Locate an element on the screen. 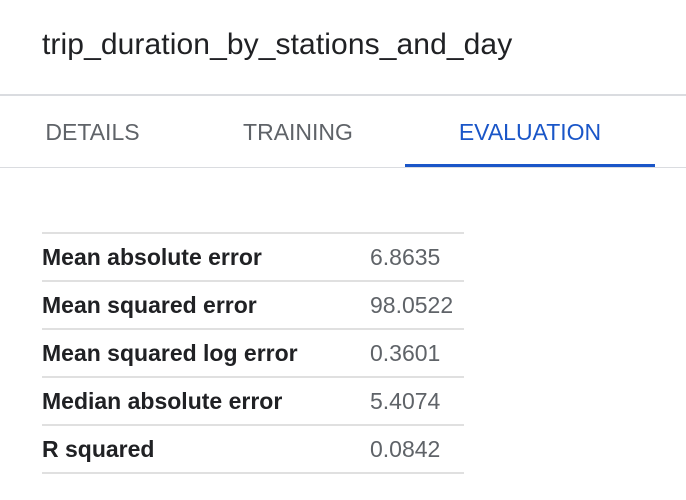 This screenshot has height=500, width=686. metric-value: 6.8635 is located at coordinates (405, 256).